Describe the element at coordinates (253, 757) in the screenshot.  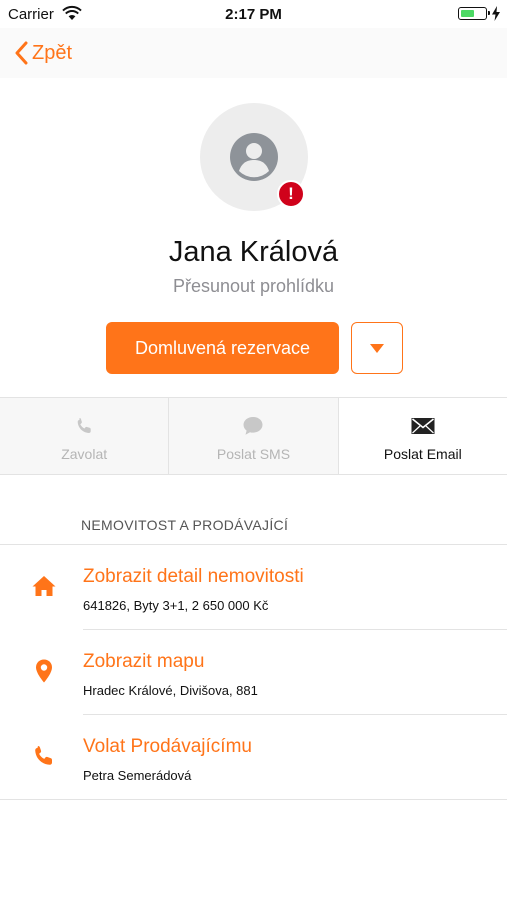
I see `call-seller-row: Volat Prodávajícímu Petra Semerádová` at that location.